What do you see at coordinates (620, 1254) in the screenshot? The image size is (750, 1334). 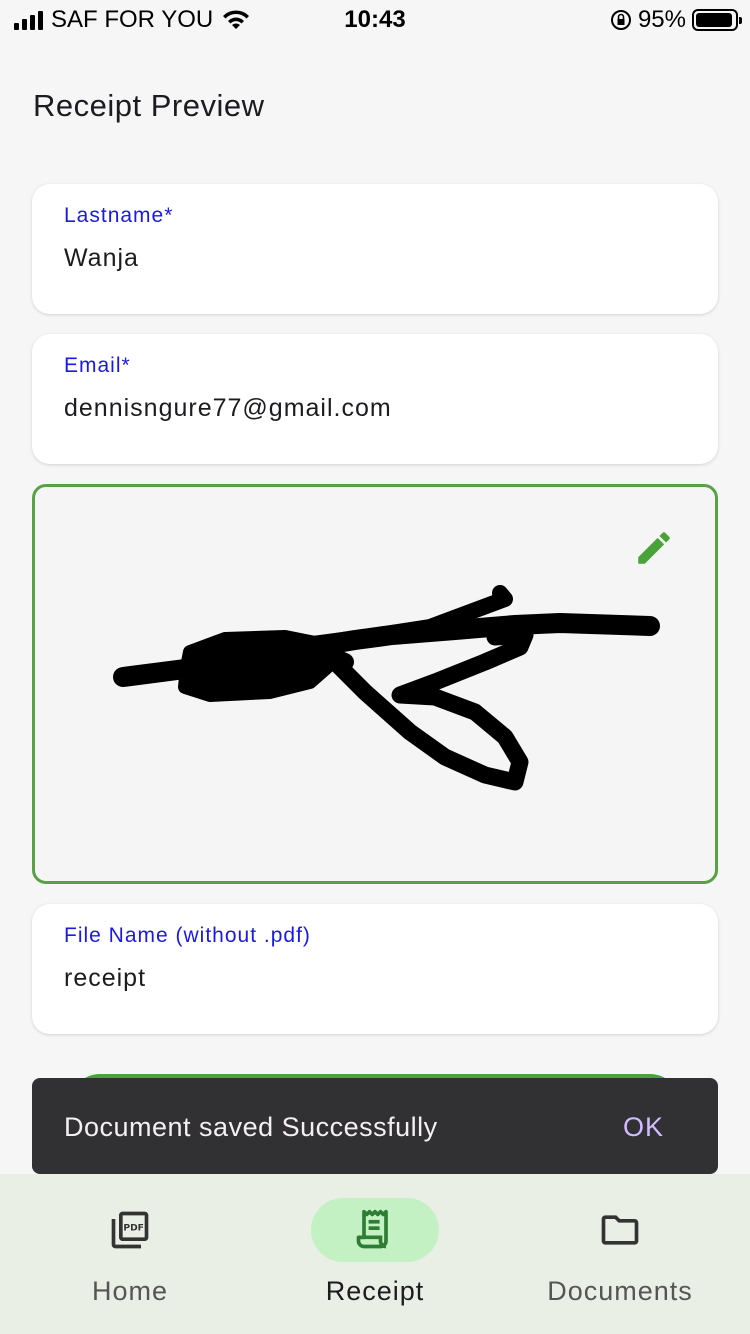 I see `nav-item-documents: Documents` at bounding box center [620, 1254].